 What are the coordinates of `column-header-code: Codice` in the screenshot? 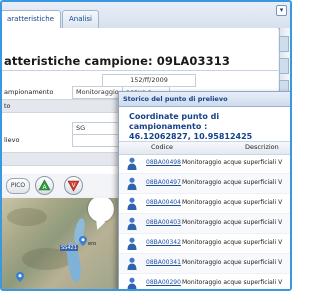 It's located at (162, 147).